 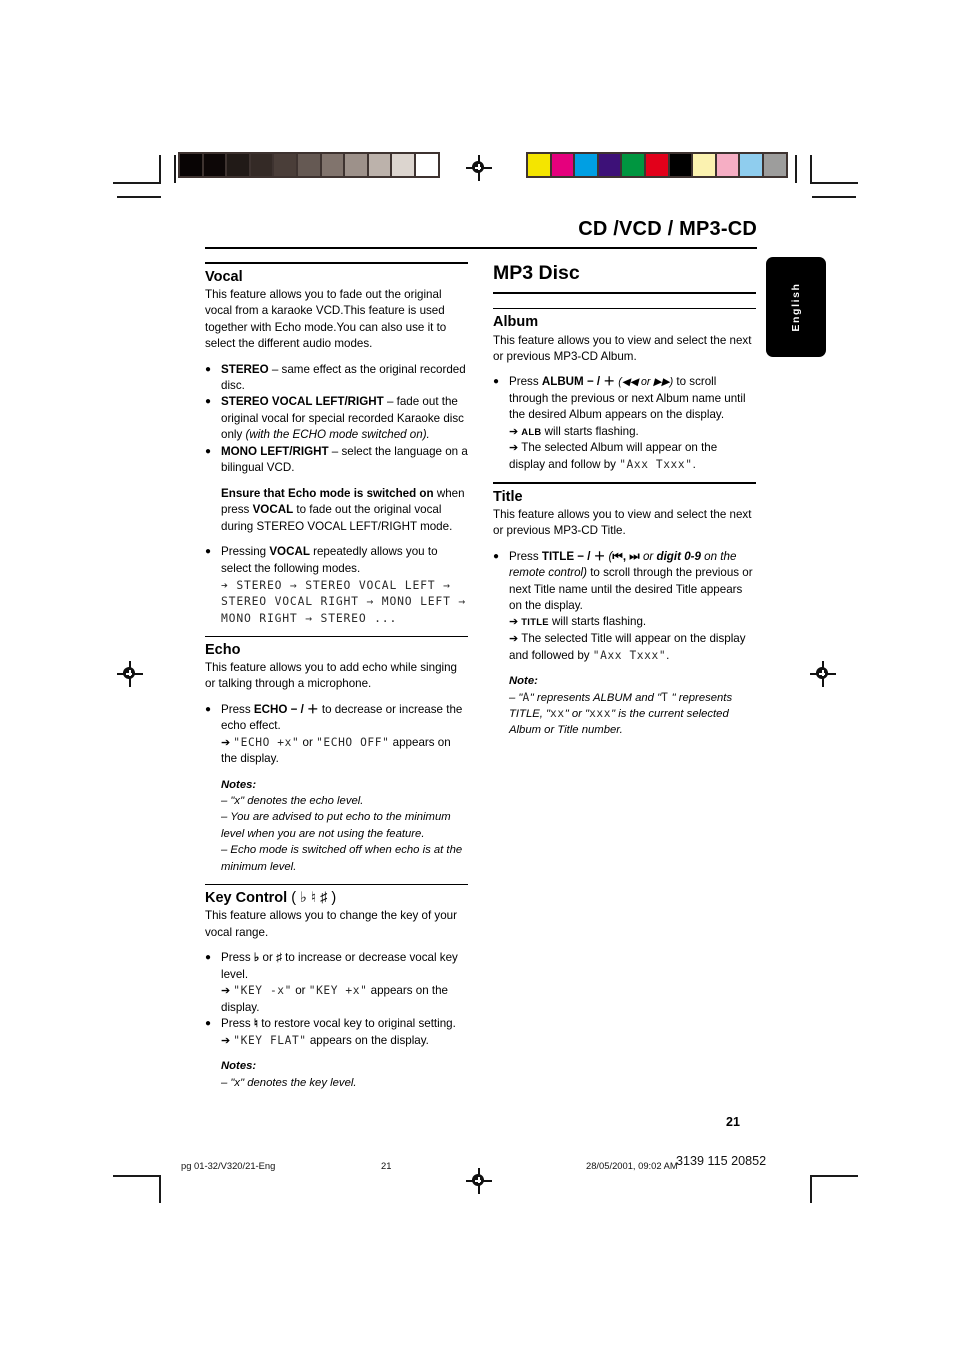 I want to click on language-tab-english: English, so click(x=796, y=307).